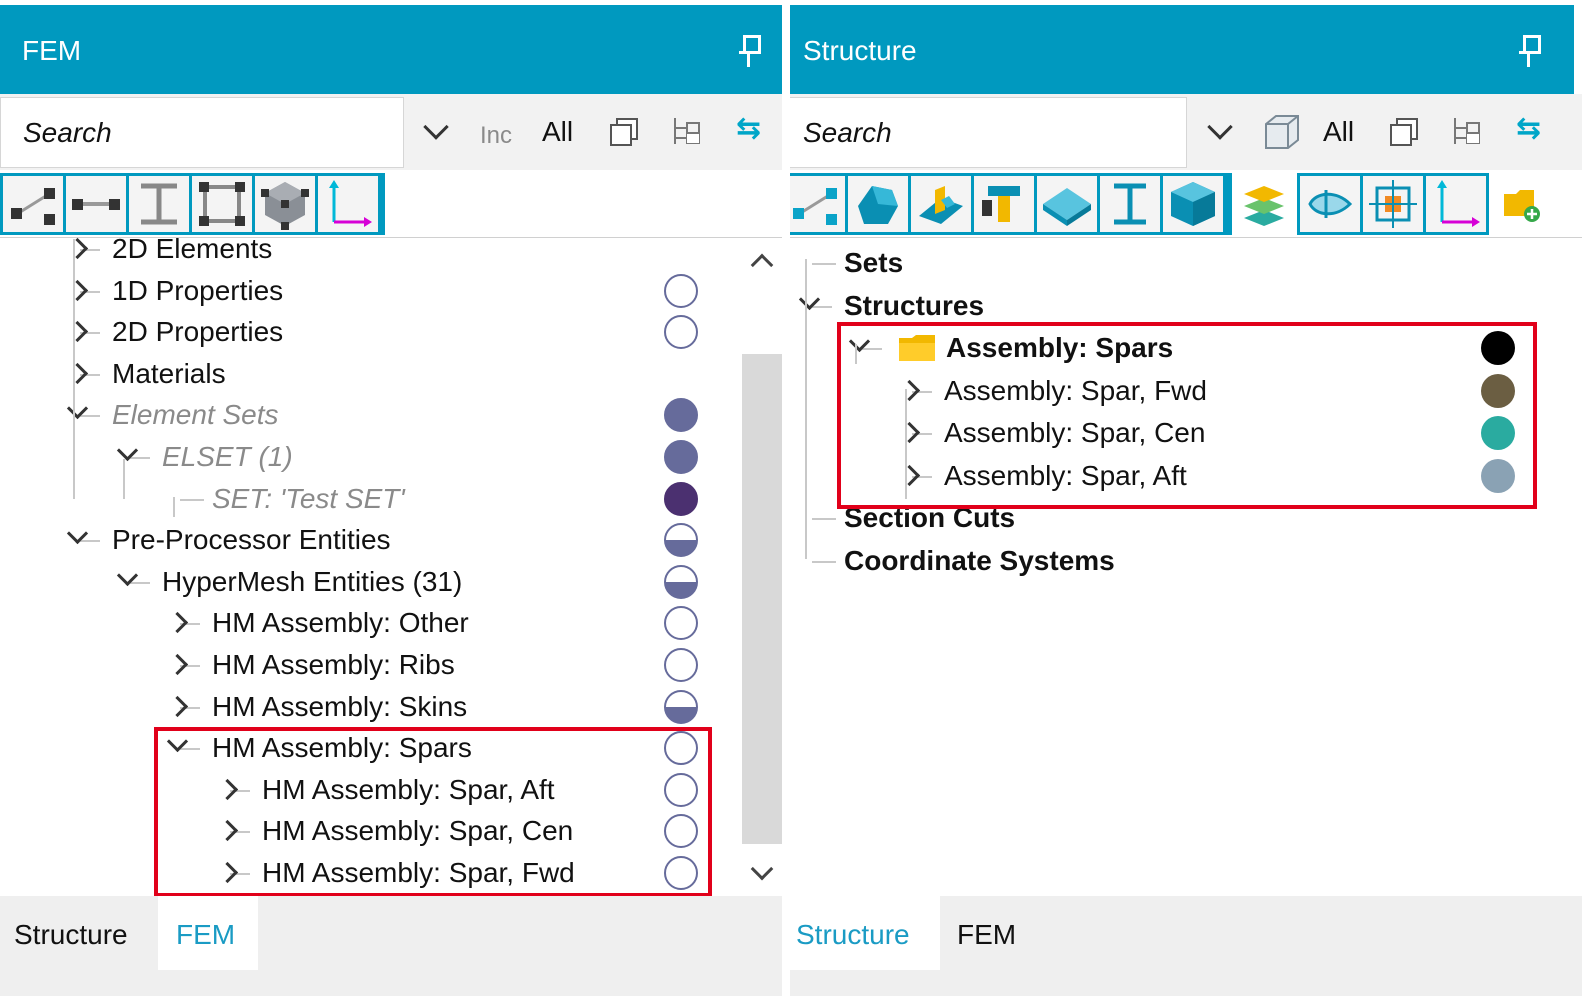 The height and width of the screenshot is (996, 1582). Describe the element at coordinates (1182, 49) in the screenshot. I see `structure-header: Structure` at that location.